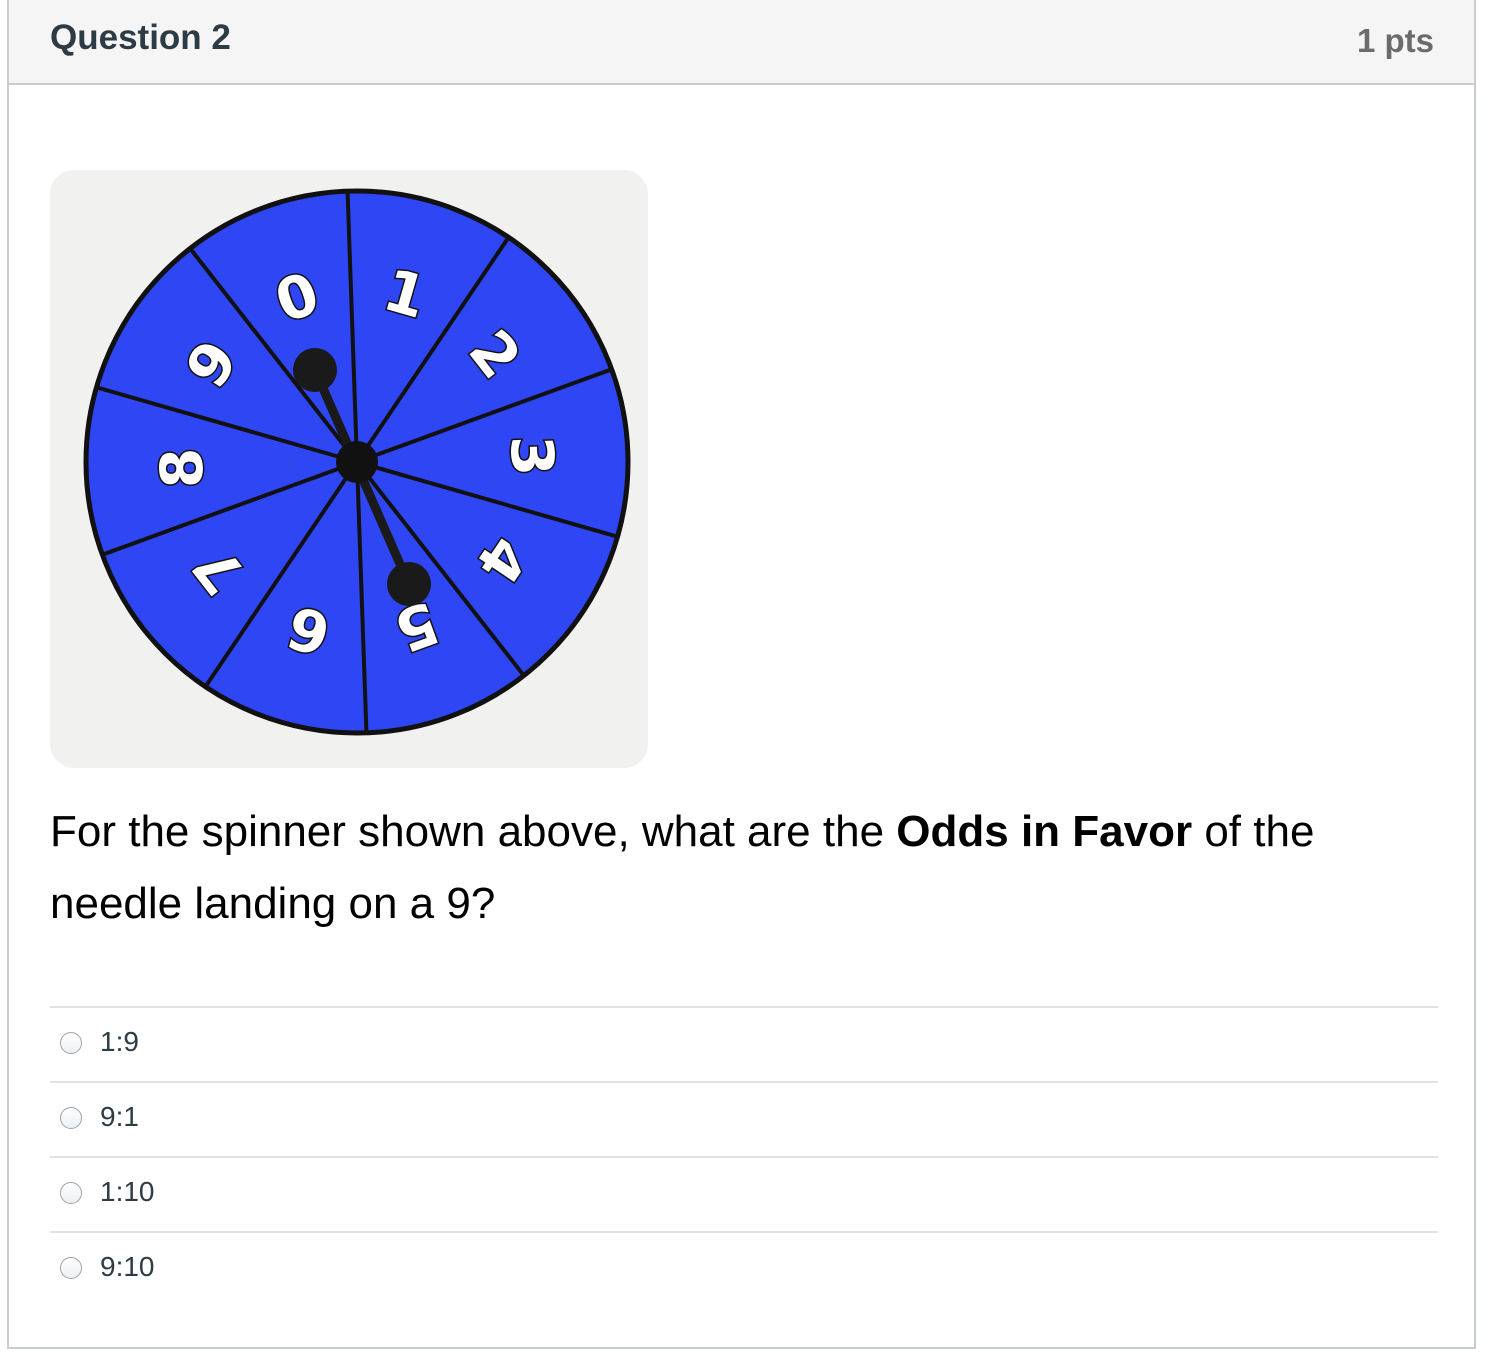 This screenshot has width=1490, height=1352. Describe the element at coordinates (531, 456) in the screenshot. I see `spinner-number-3: 3` at that location.